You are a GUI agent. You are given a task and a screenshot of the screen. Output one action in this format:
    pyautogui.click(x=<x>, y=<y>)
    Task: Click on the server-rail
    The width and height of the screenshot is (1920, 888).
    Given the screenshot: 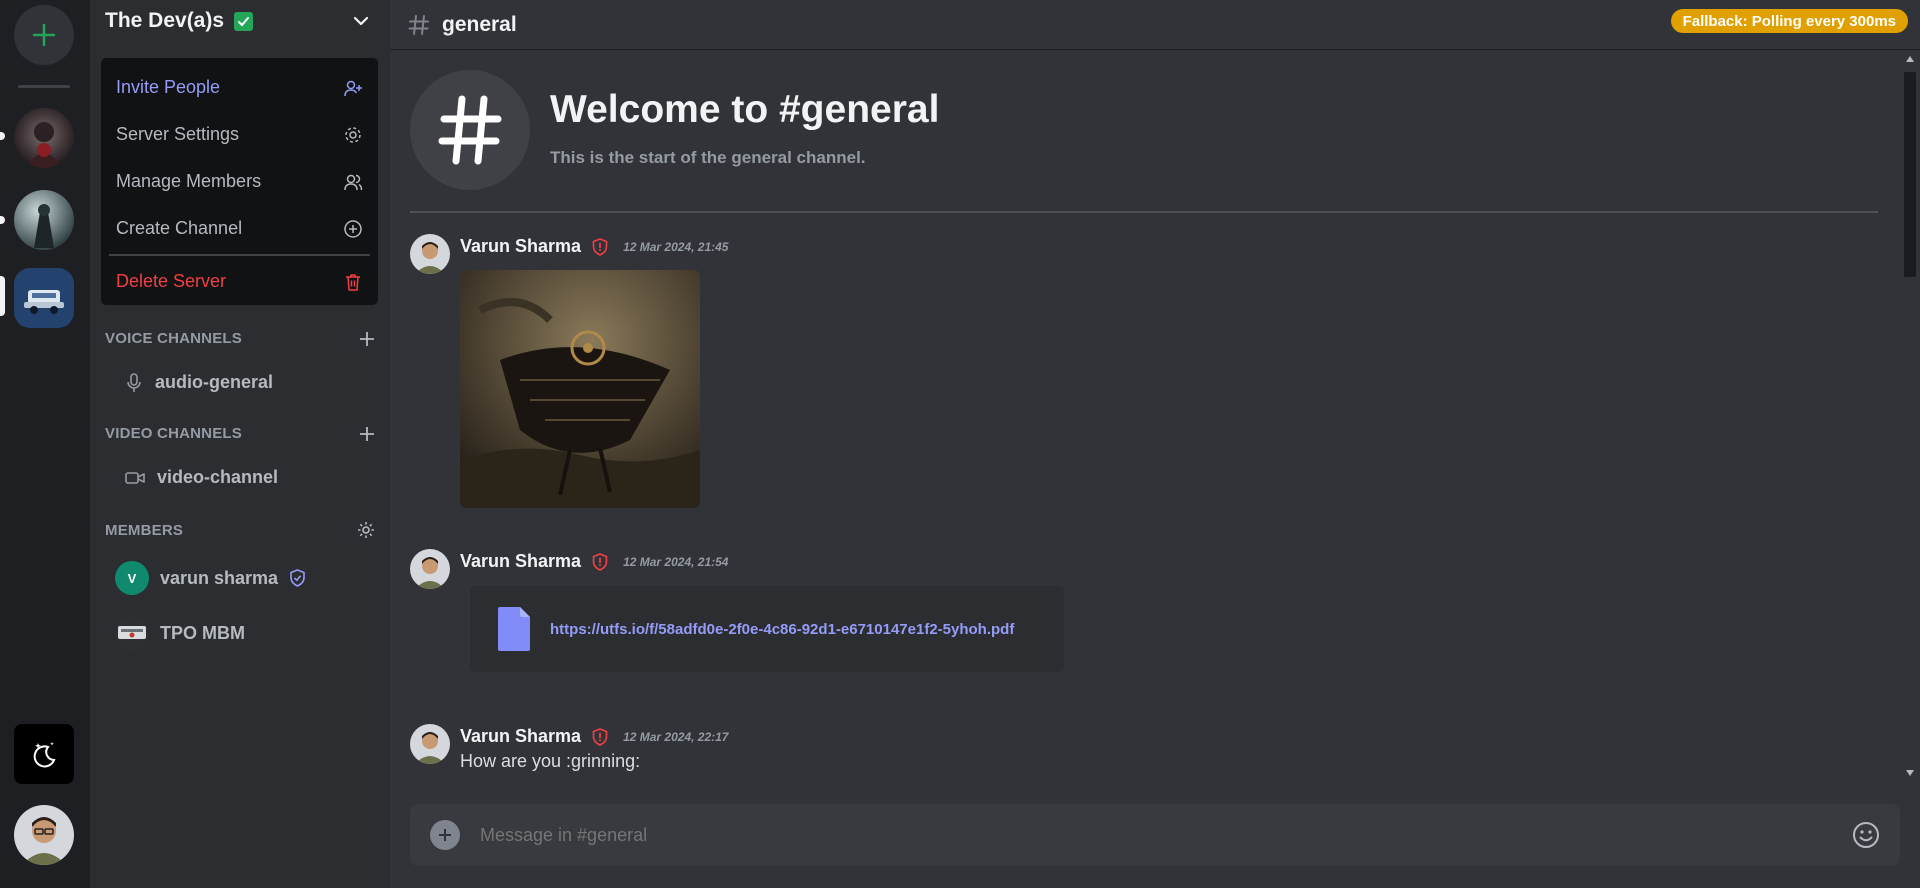 What is the action you would take?
    pyautogui.click(x=45, y=444)
    